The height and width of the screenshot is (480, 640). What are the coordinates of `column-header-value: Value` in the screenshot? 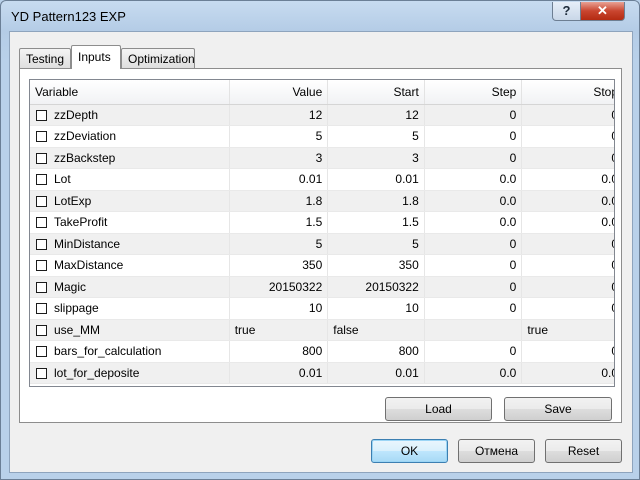 It's located at (279, 92).